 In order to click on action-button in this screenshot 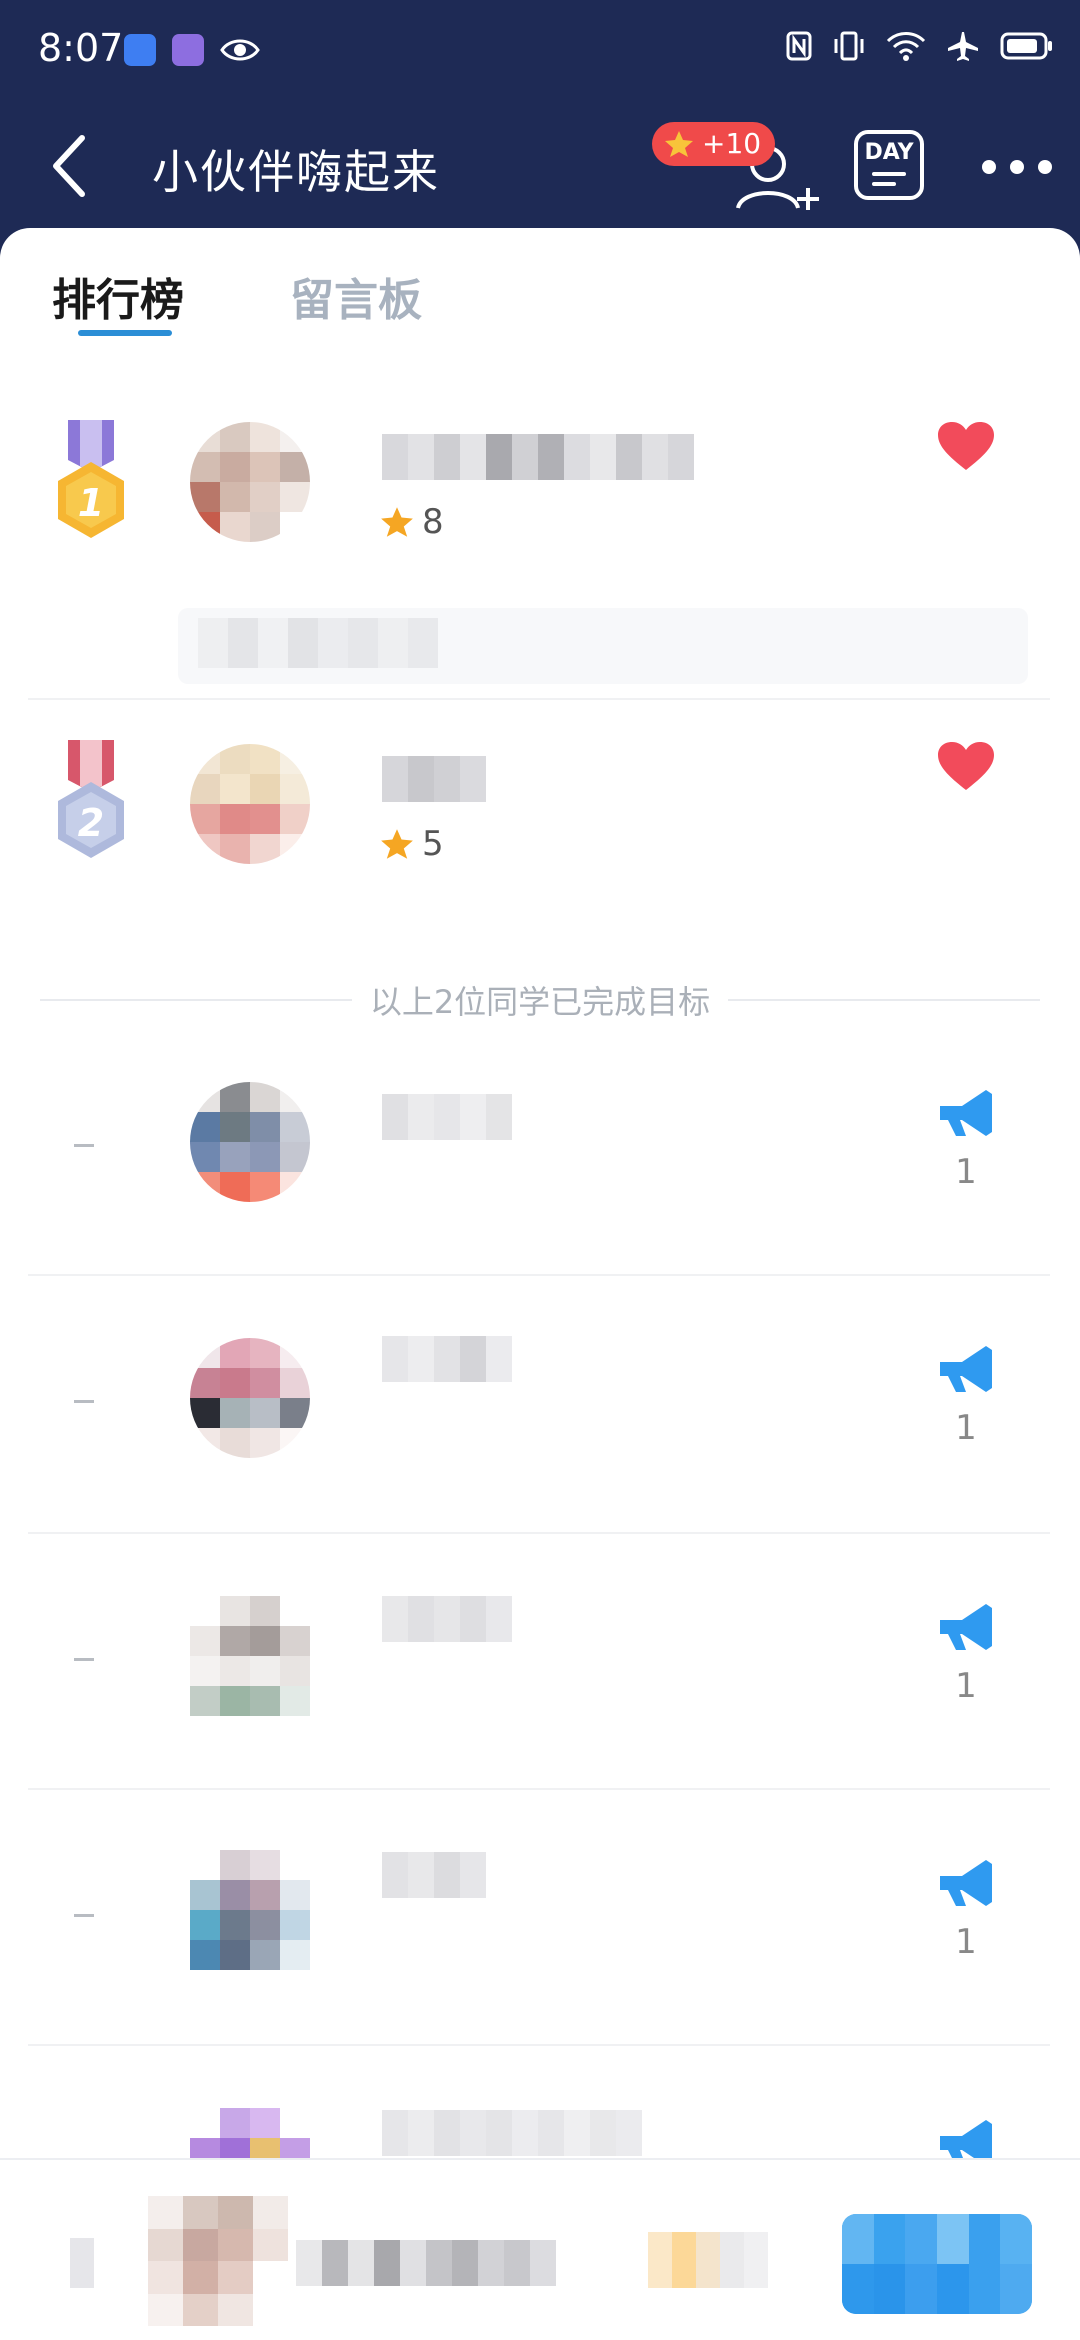, I will do `click(937, 2264)`.